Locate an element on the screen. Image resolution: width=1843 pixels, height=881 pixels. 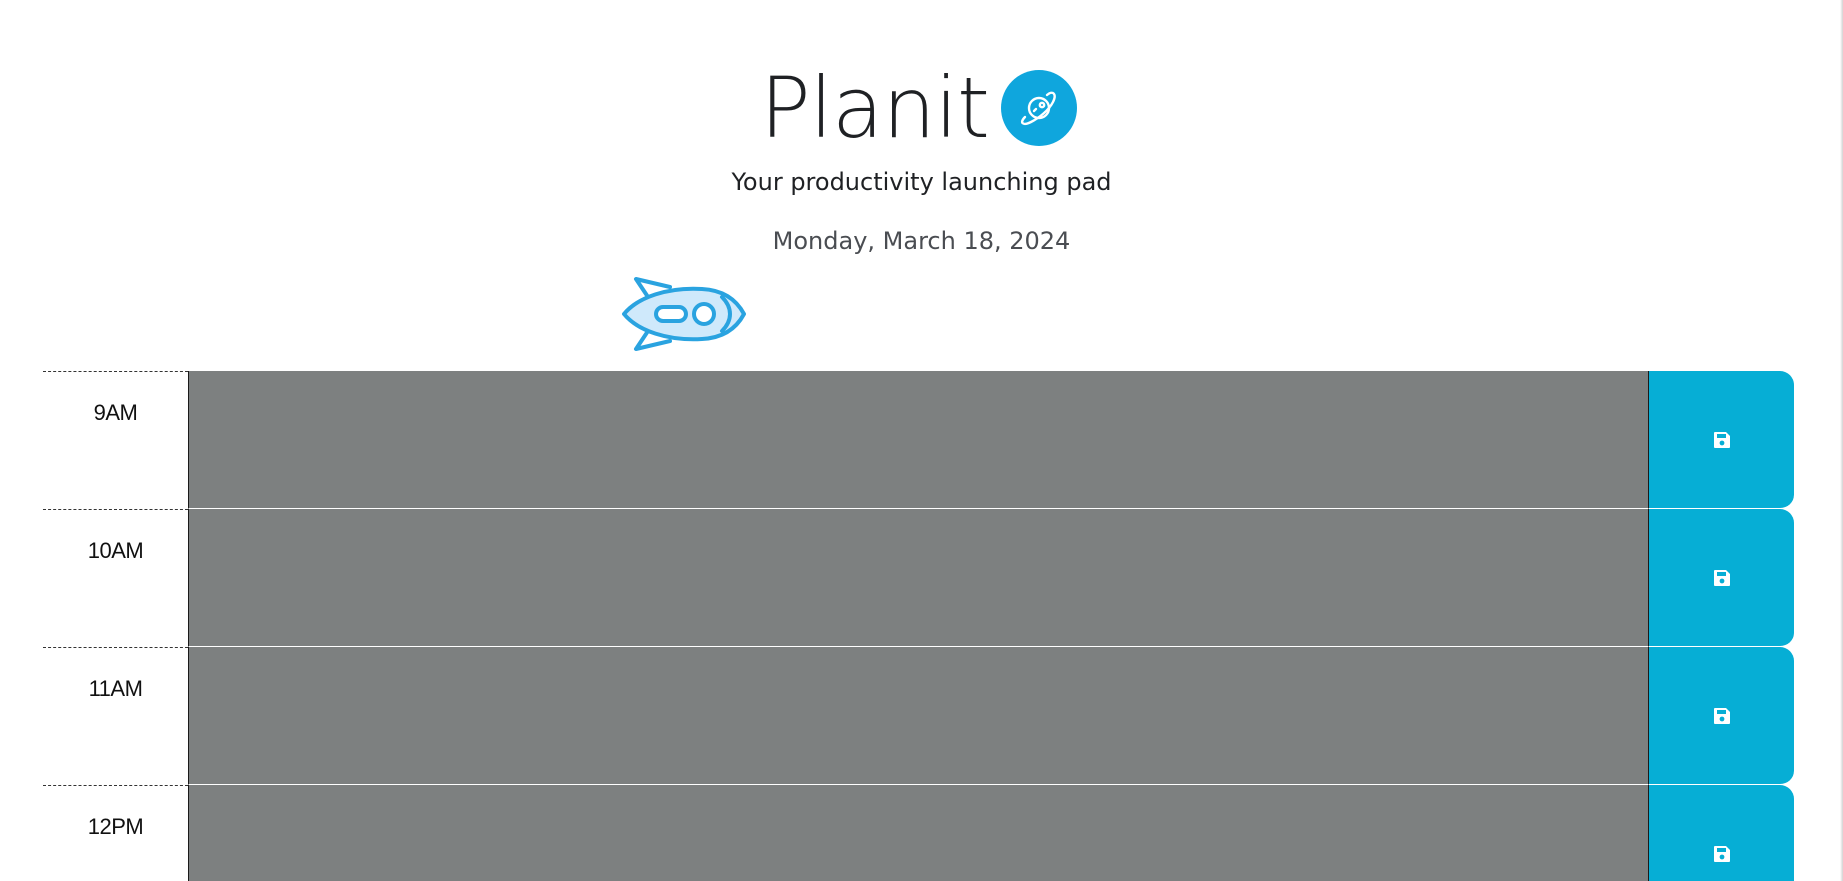
timeblock-row: 10AM is located at coordinates (918, 578).